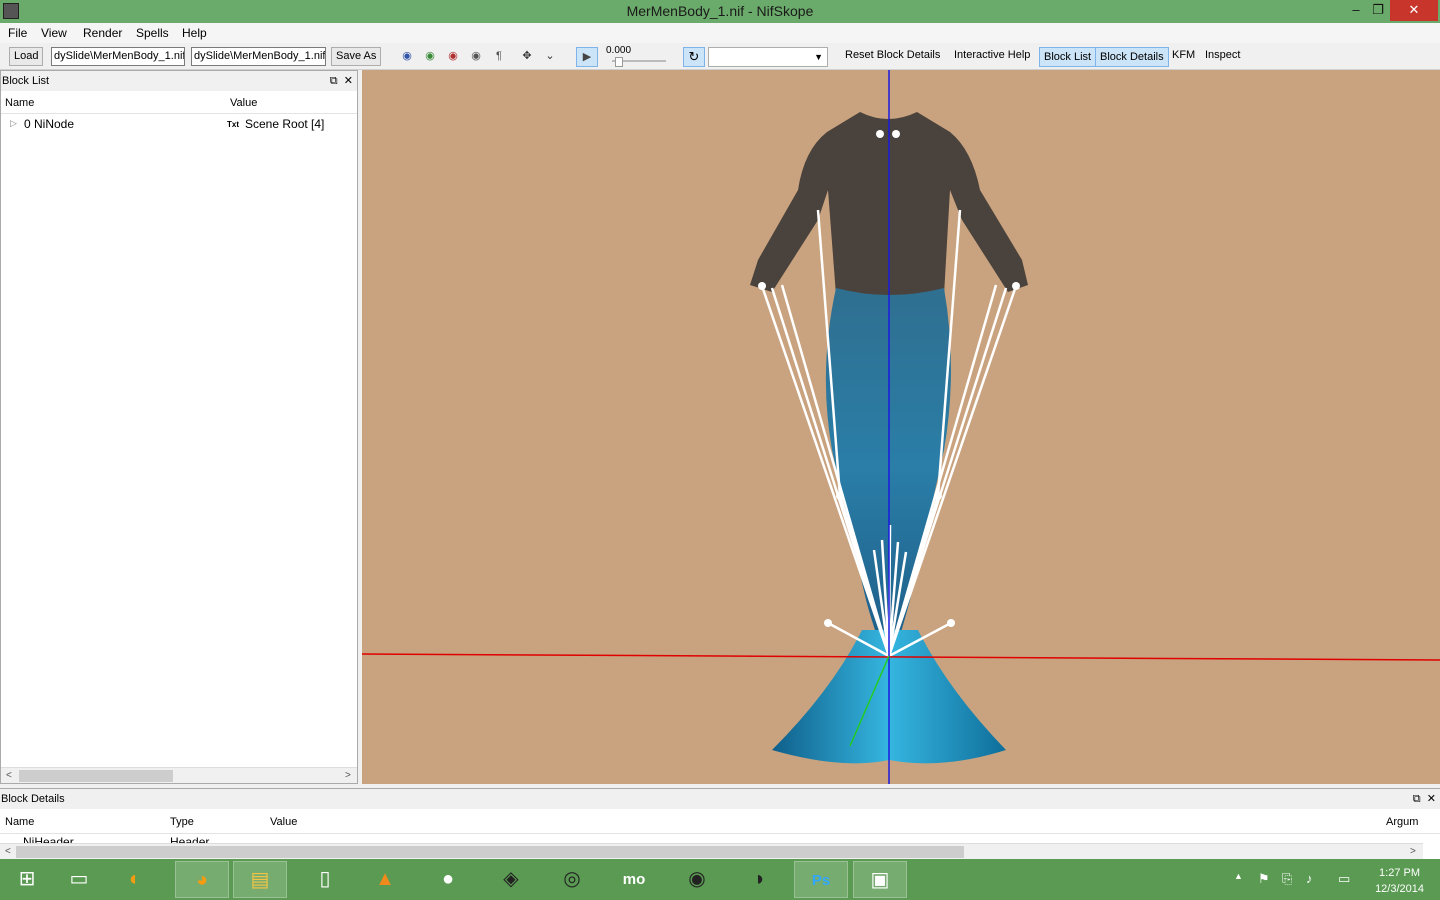 The width and height of the screenshot is (1440, 900). What do you see at coordinates (760, 879) in the screenshot?
I see `skse-icon: ◗` at bounding box center [760, 879].